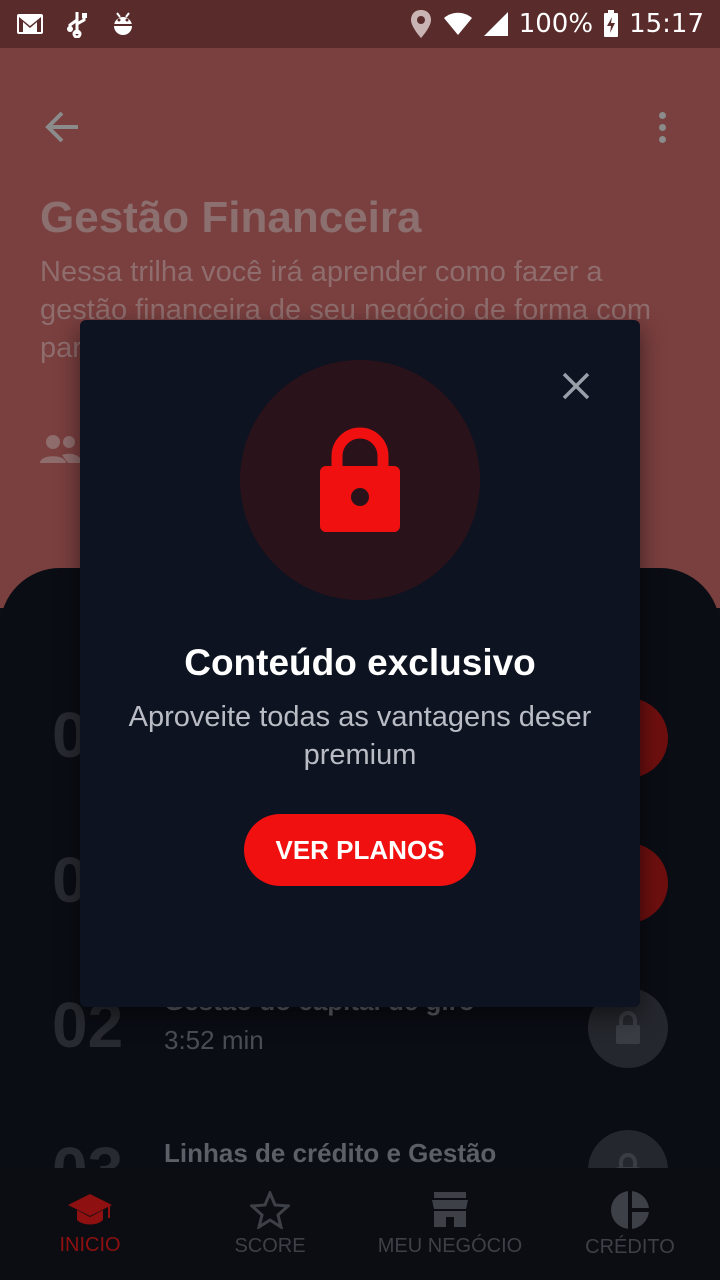  I want to click on list-item: 03 Linhas de crédito e Gestão, so click(360, 1135).